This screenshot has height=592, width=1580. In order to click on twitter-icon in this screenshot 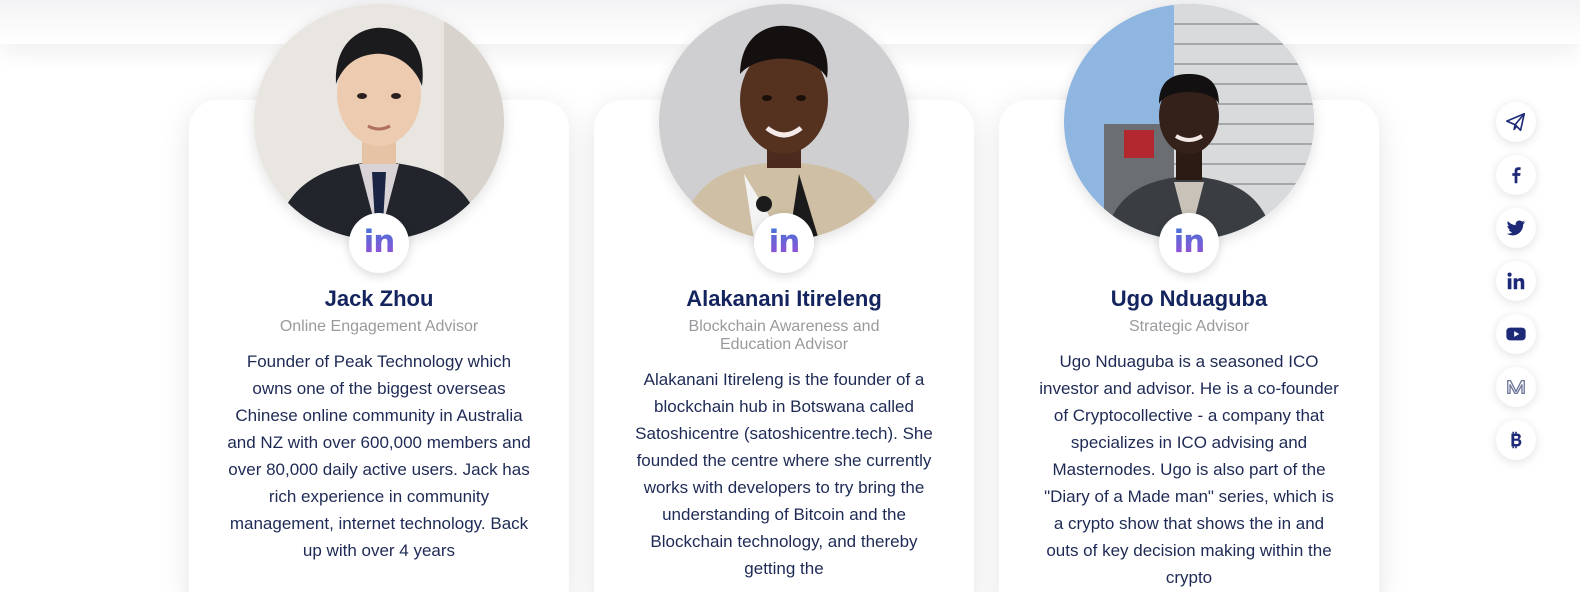, I will do `click(1516, 228)`.